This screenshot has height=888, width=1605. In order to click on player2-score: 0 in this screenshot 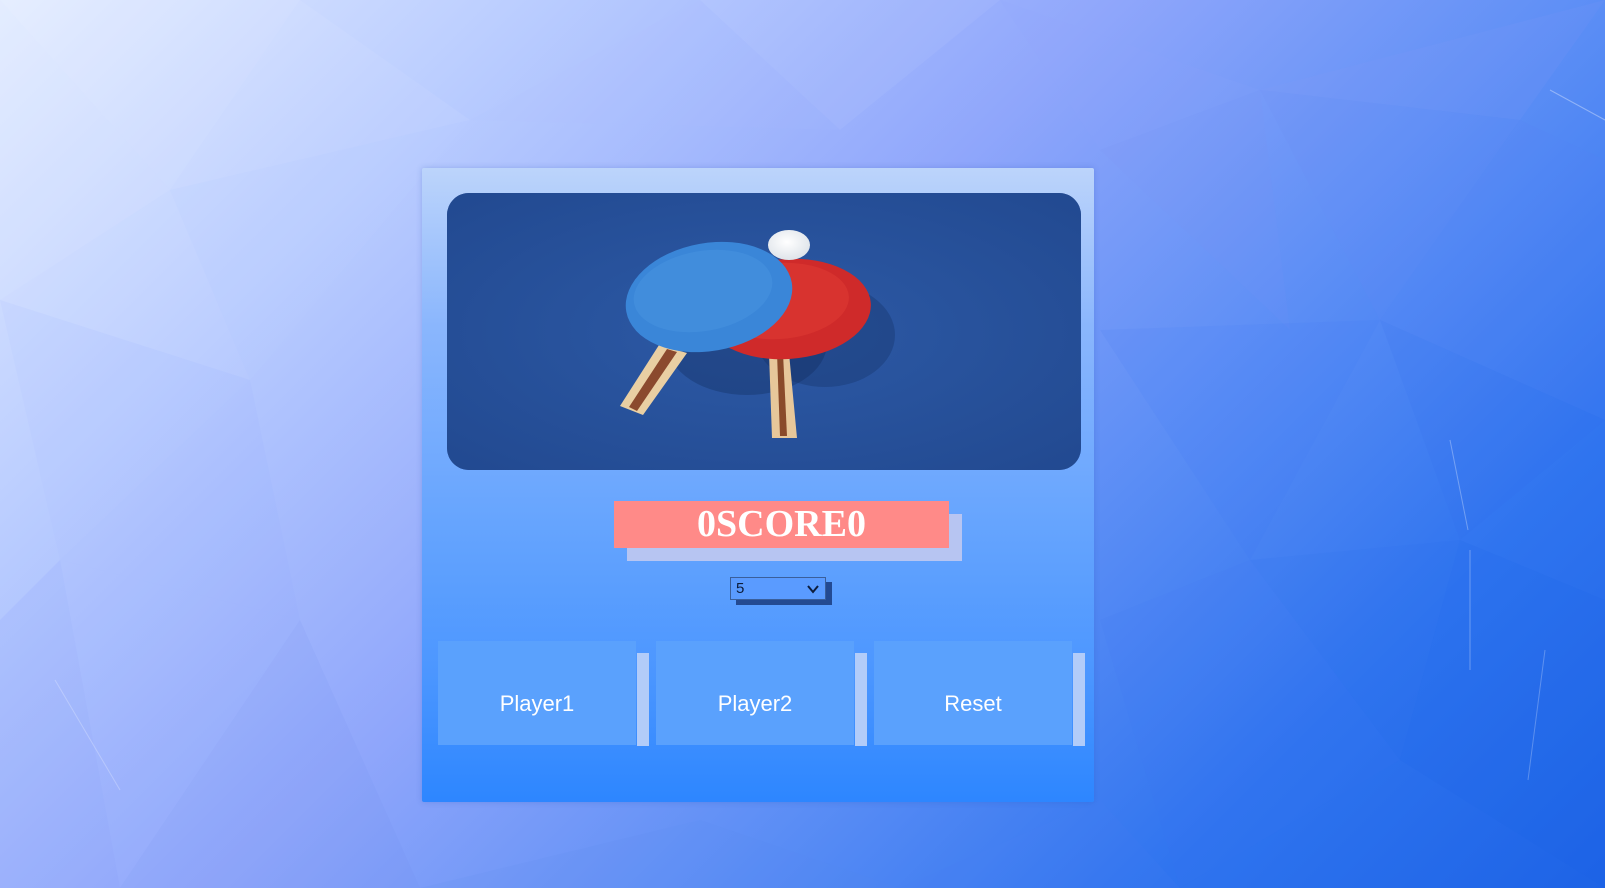, I will do `click(856, 524)`.